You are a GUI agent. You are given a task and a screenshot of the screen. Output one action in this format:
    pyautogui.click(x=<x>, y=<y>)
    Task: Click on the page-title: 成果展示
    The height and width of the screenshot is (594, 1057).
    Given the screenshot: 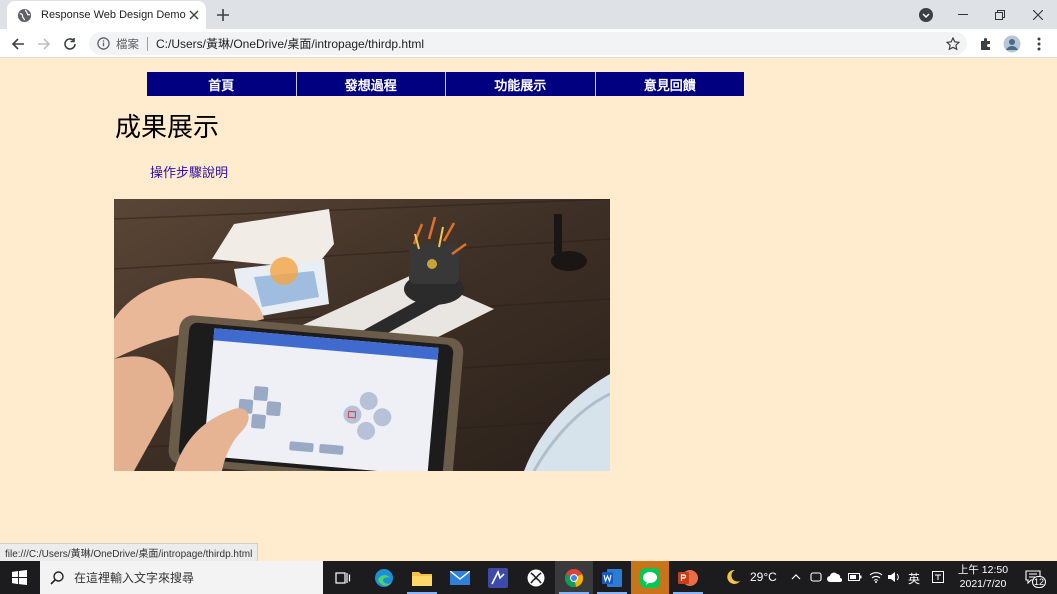 What is the action you would take?
    pyautogui.click(x=167, y=128)
    